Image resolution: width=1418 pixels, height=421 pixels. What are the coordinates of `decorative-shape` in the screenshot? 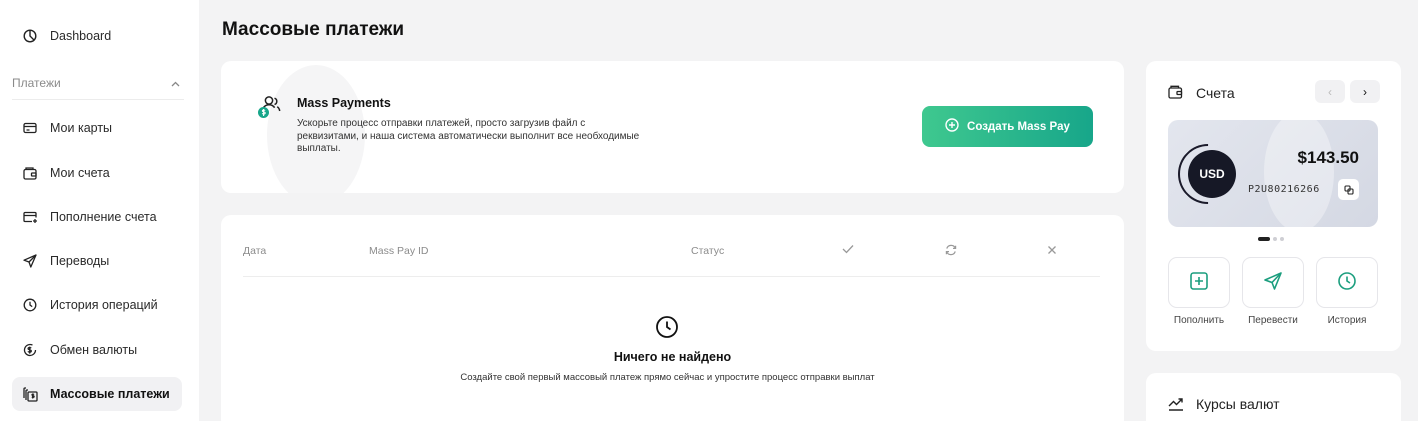 It's located at (1299, 173).